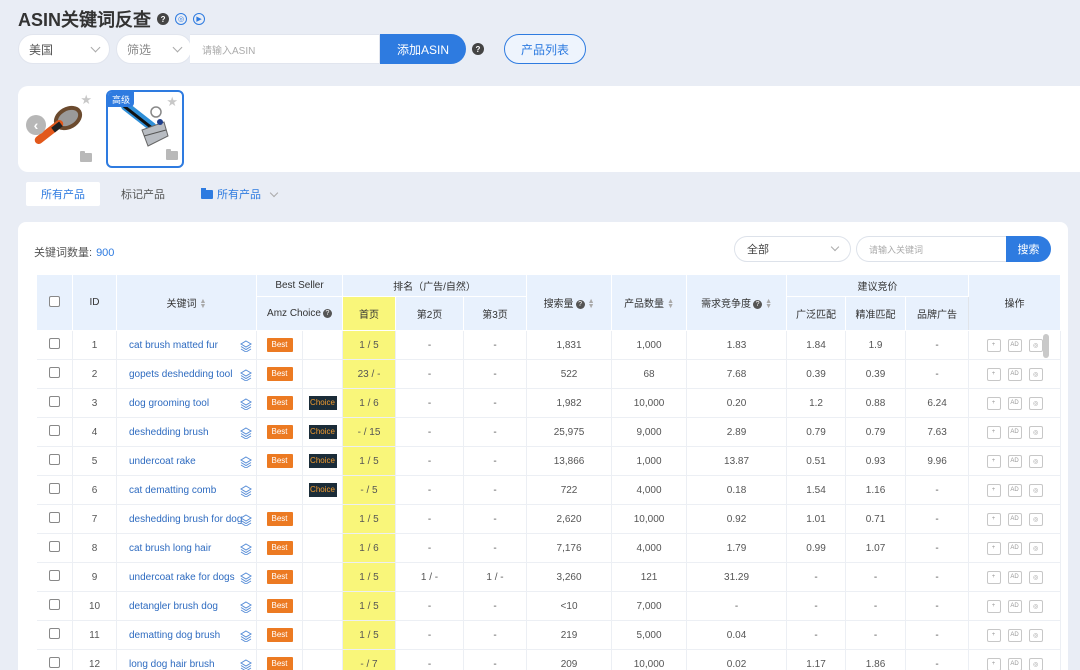 Image resolution: width=1080 pixels, height=670 pixels. What do you see at coordinates (186, 403) in the screenshot?
I see `keyword-link: dog grooming tool` at bounding box center [186, 403].